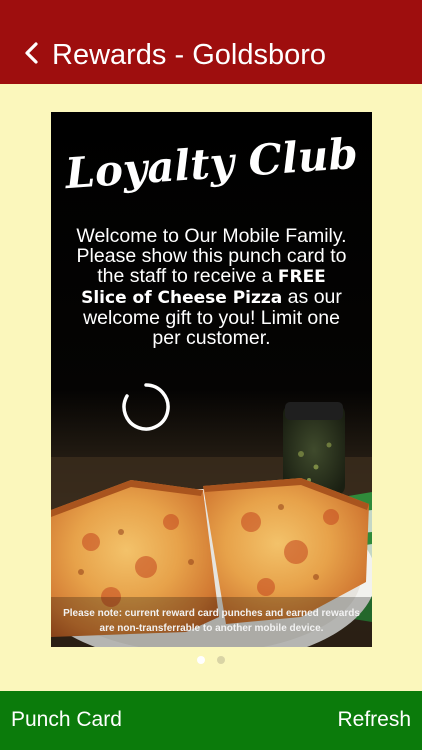  I want to click on page-indicator, so click(211, 661).